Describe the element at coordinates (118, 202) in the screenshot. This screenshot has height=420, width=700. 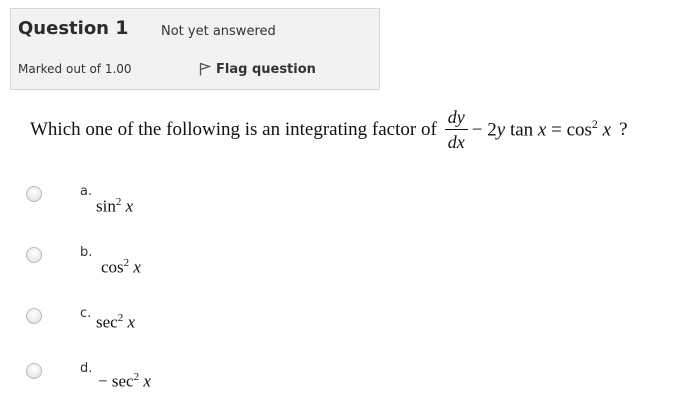
I see `option-a-exp: 2` at that location.